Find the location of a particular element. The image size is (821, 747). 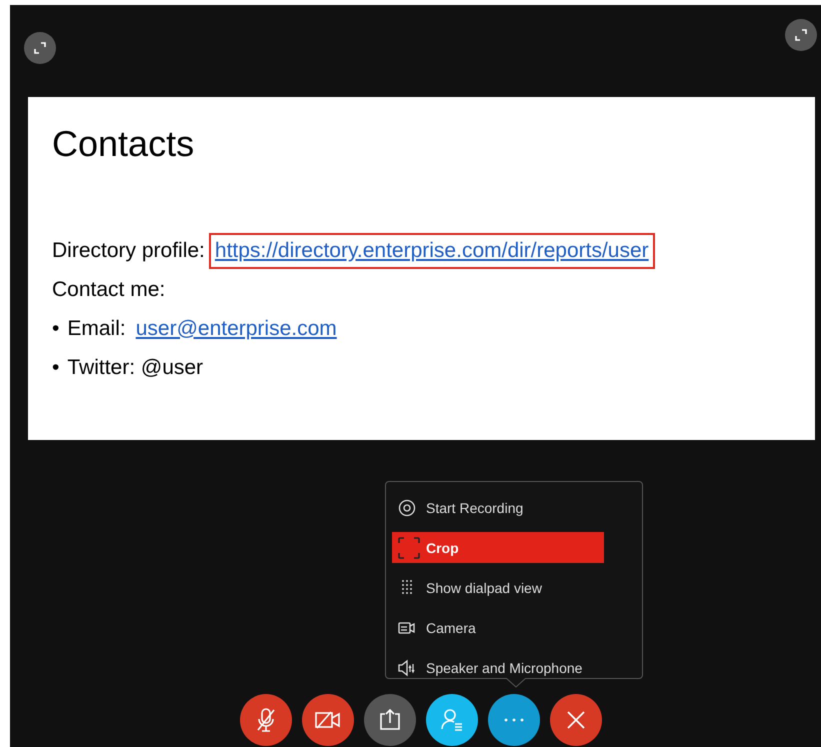

more-button is located at coordinates (514, 720).